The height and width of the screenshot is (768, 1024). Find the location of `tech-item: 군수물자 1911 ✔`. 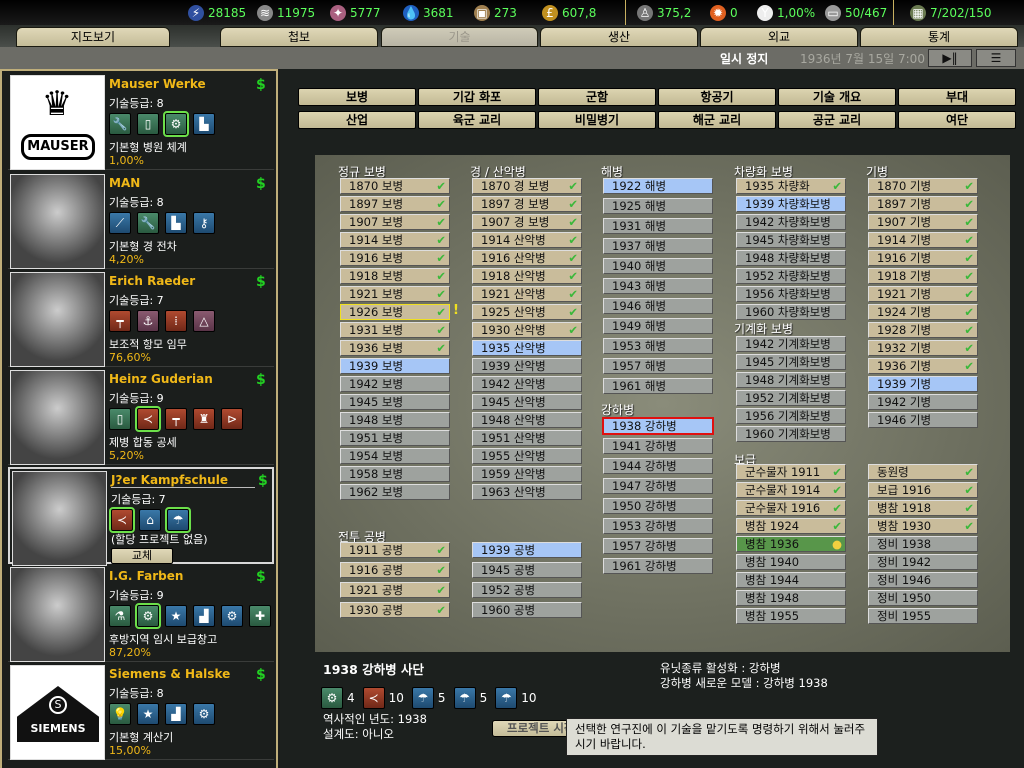

tech-item: 군수물자 1911 ✔ is located at coordinates (791, 472).